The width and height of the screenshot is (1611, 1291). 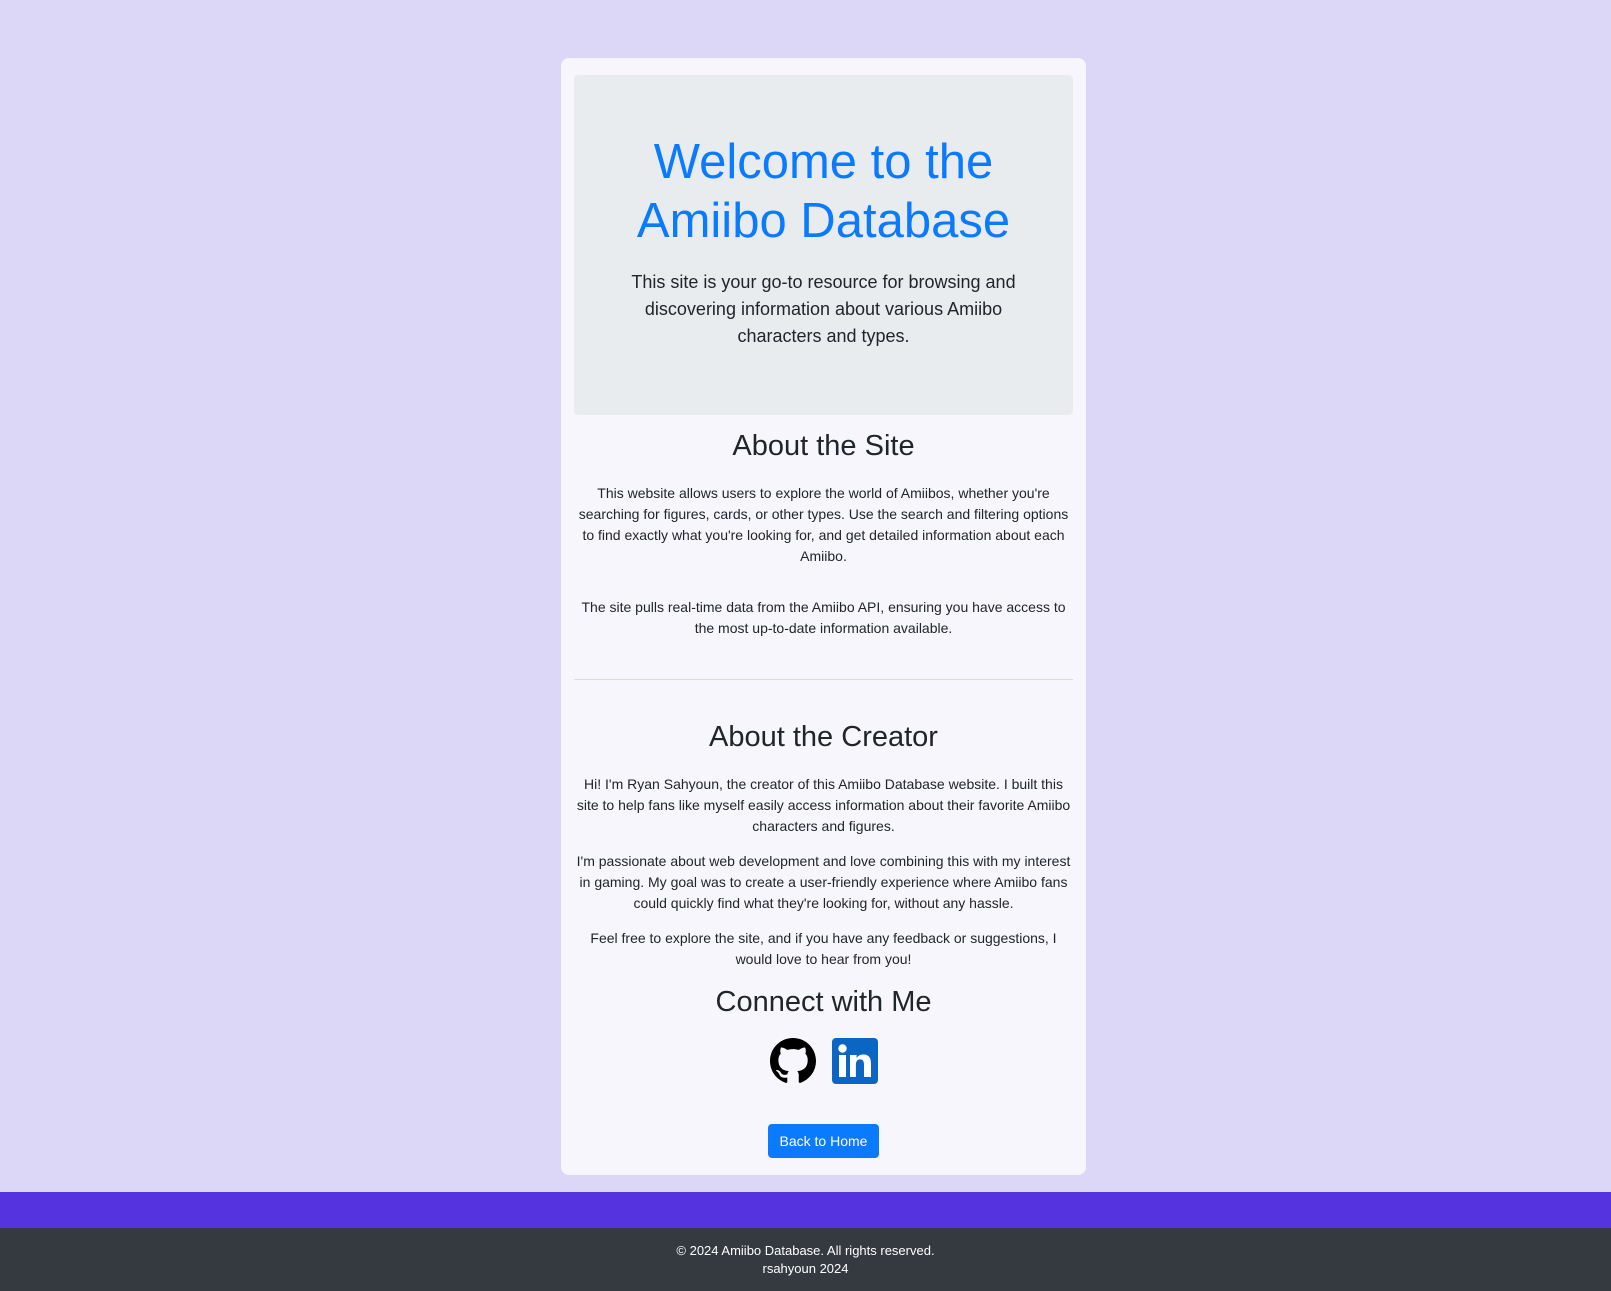 What do you see at coordinates (823, 191) in the screenshot?
I see `hero-title: Welcome to the Amiibo Database` at bounding box center [823, 191].